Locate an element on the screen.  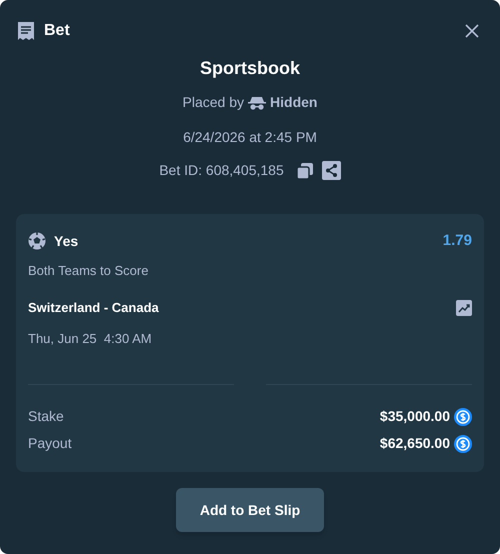
outcome-name: Yes is located at coordinates (66, 241).